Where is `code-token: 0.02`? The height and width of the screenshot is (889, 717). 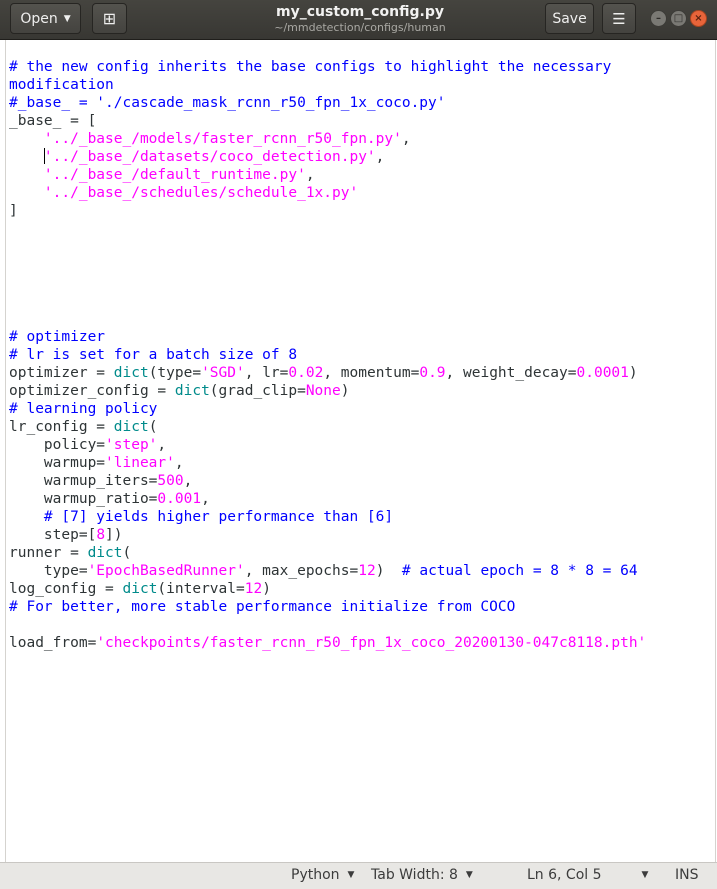 code-token: 0.02 is located at coordinates (306, 373).